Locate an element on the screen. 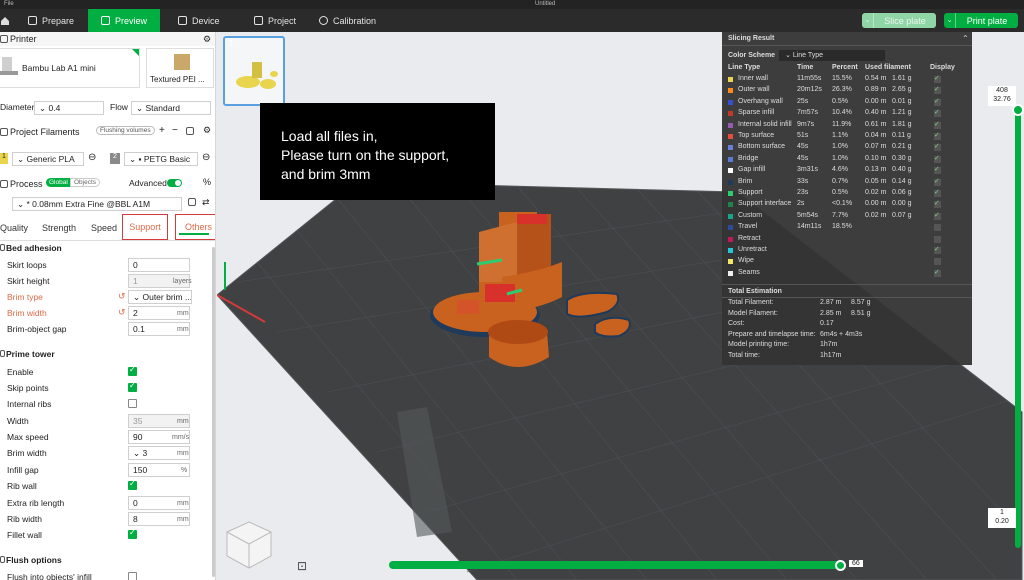 The height and width of the screenshot is (580, 1024). line-type-length: 0.40 m is located at coordinates (876, 113).